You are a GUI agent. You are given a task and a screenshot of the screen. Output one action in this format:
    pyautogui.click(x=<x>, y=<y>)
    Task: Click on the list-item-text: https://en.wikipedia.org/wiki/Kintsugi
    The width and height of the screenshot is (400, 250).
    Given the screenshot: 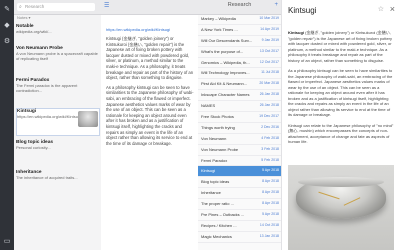 What is the action you would take?
    pyautogui.click(x=49, y=116)
    